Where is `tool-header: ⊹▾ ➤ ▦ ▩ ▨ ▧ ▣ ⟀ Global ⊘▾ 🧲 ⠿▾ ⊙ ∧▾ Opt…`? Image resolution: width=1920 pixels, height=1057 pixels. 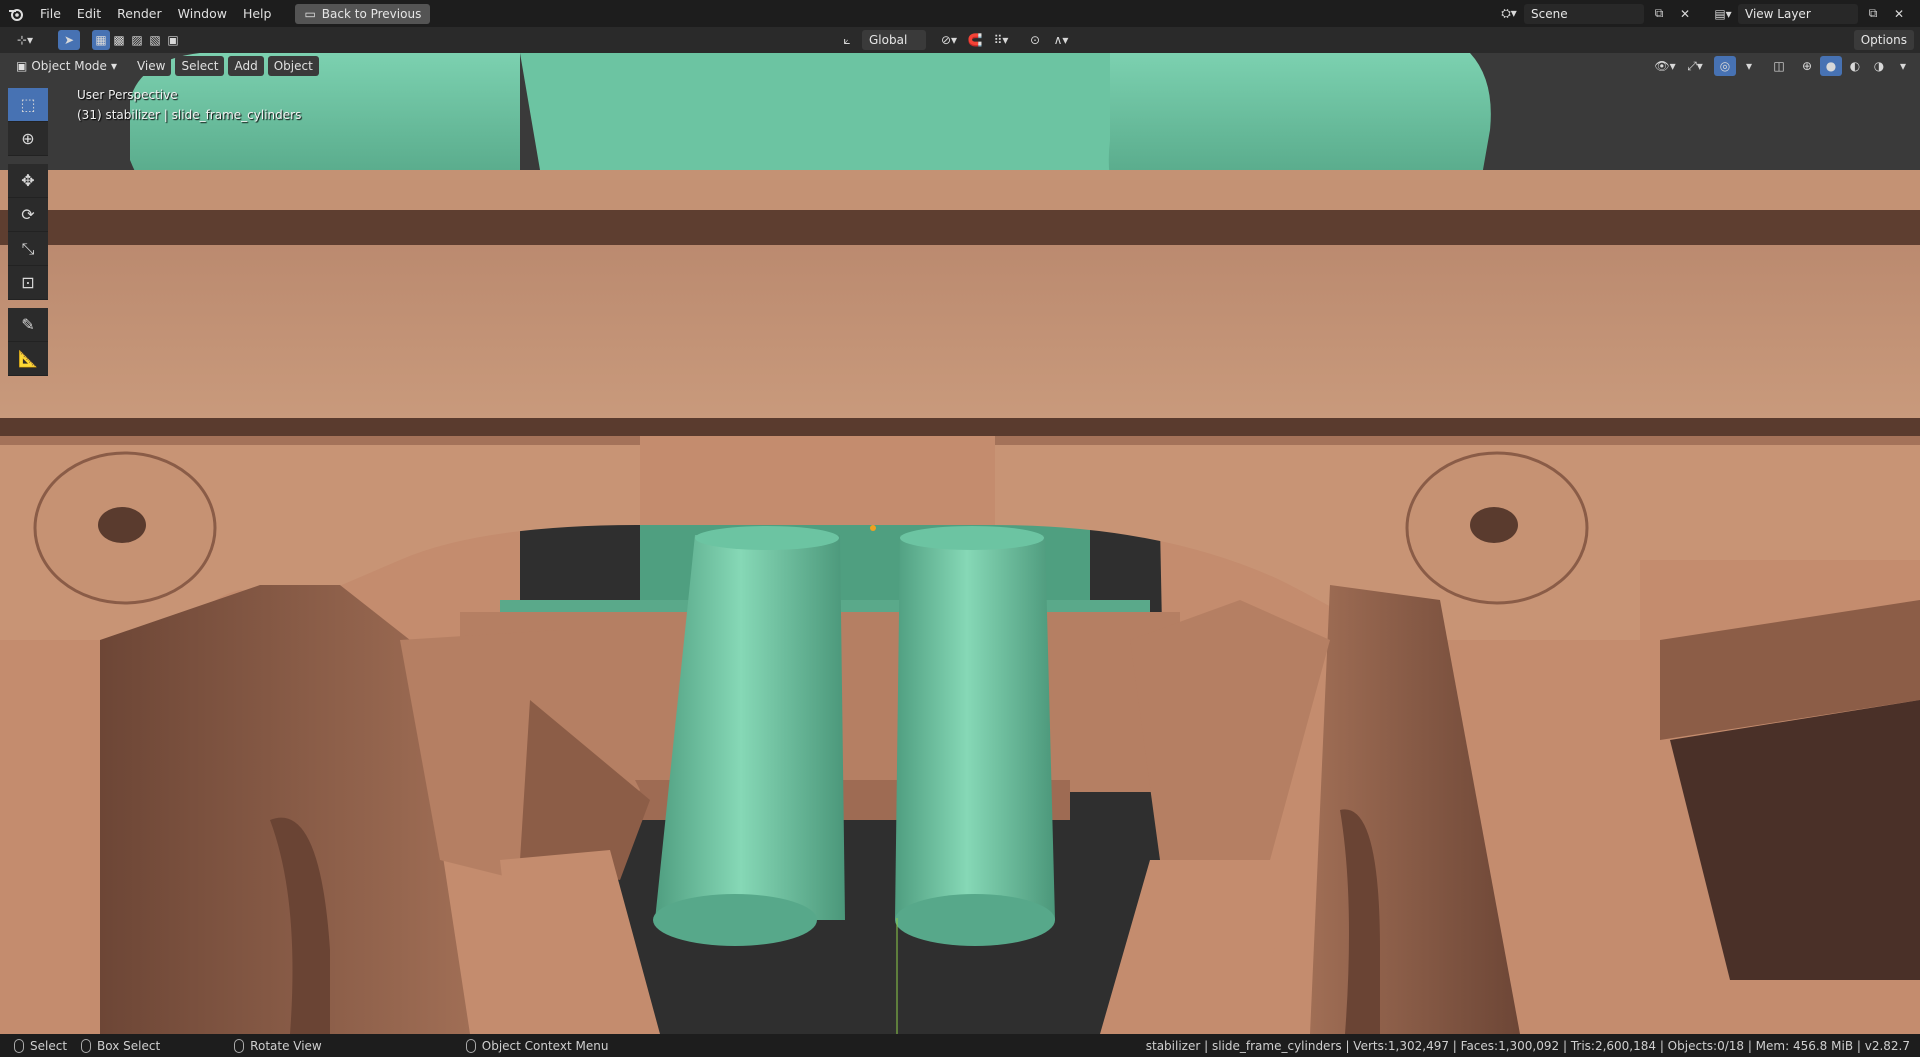
tool-header: ⊹▾ ➤ ▦ ▩ ▨ ▧ ▣ ⟀ Global ⊘▾ 🧲 ⠿▾ ⊙ ∧▾ Opt… is located at coordinates (960, 40).